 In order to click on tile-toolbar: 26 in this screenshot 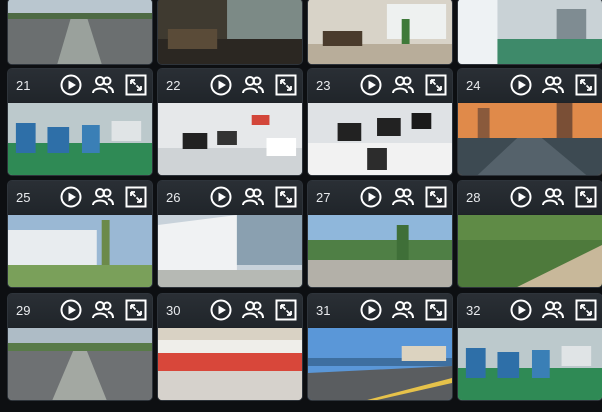, I will do `click(230, 197)`.